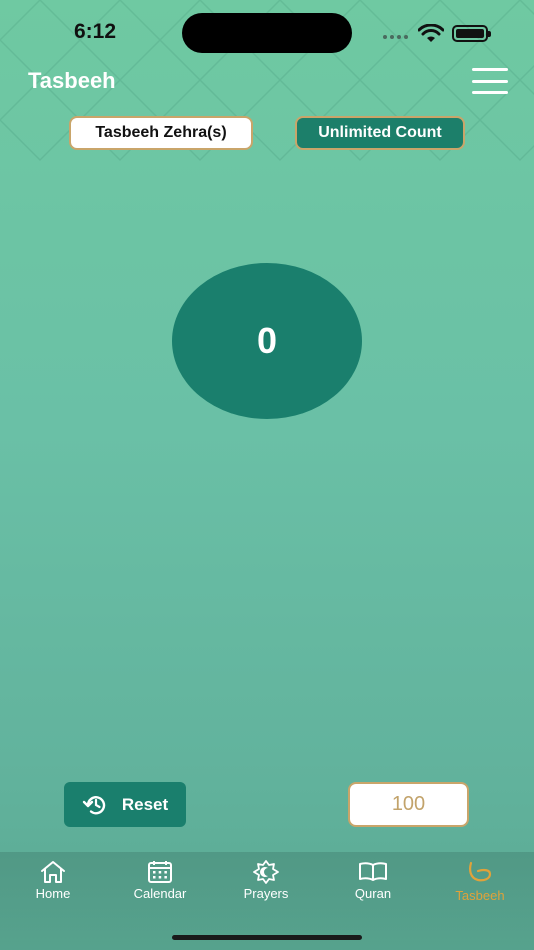  I want to click on cellular-signal-icon, so click(395, 37).